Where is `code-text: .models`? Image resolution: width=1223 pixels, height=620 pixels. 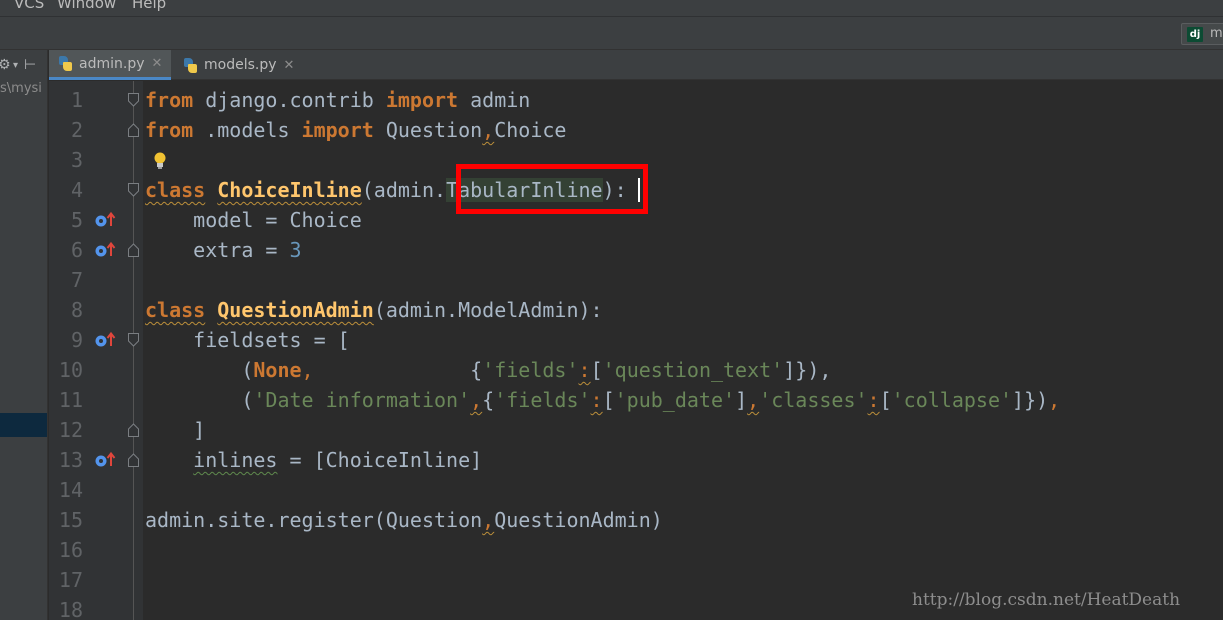 code-text: .models is located at coordinates (247, 130).